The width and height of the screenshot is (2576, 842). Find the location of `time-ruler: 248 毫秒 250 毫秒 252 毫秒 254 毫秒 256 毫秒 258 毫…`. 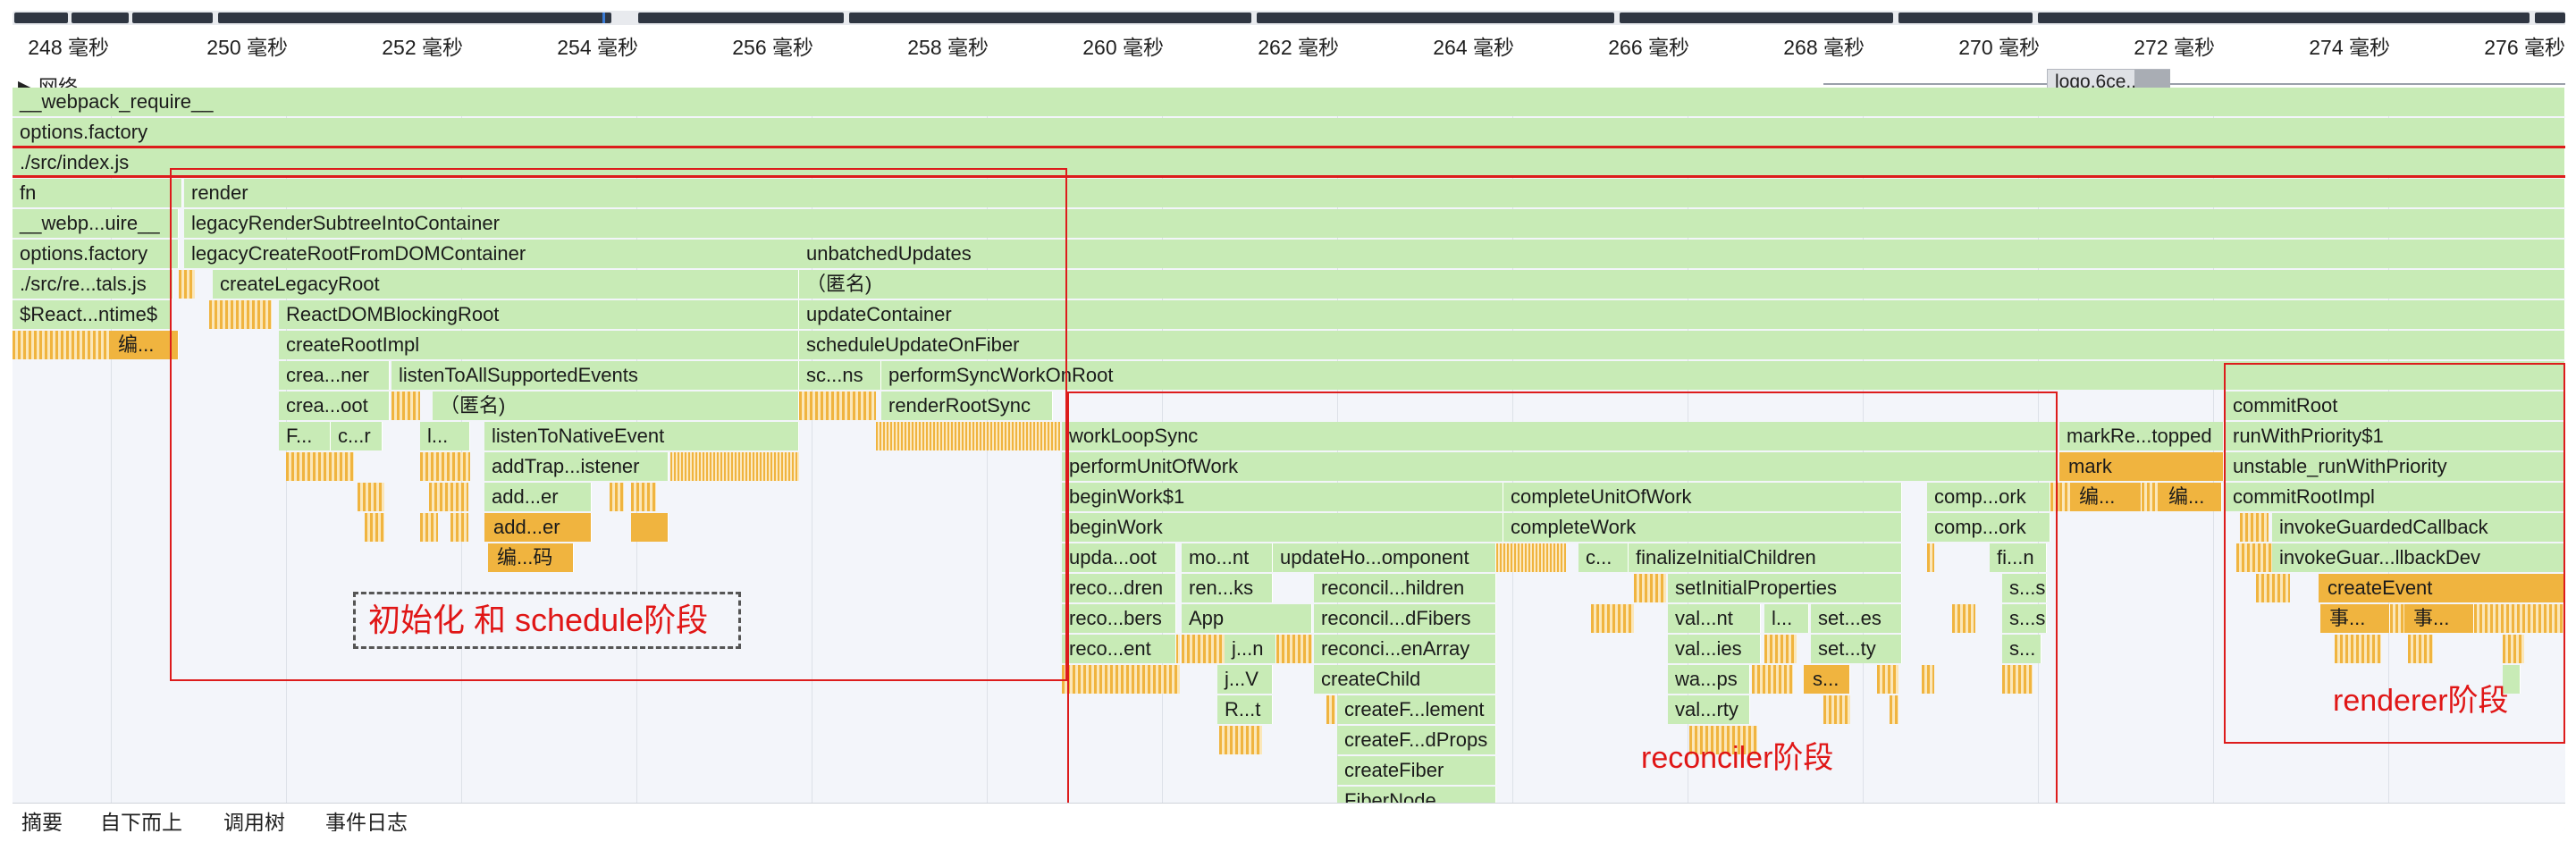

time-ruler: 248 毫秒 250 毫秒 252 毫秒 254 毫秒 256 毫秒 258 毫… is located at coordinates (1289, 45).